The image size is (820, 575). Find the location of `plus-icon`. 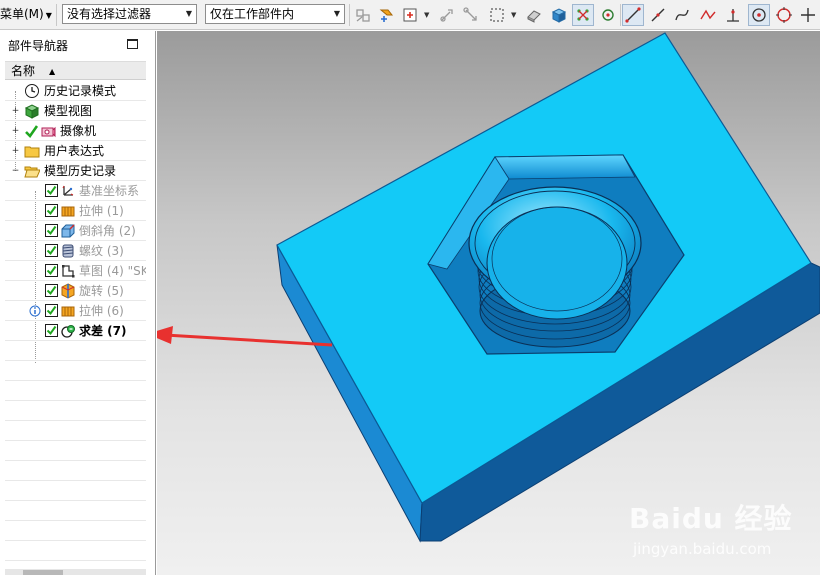

plus-icon is located at coordinates (808, 15).